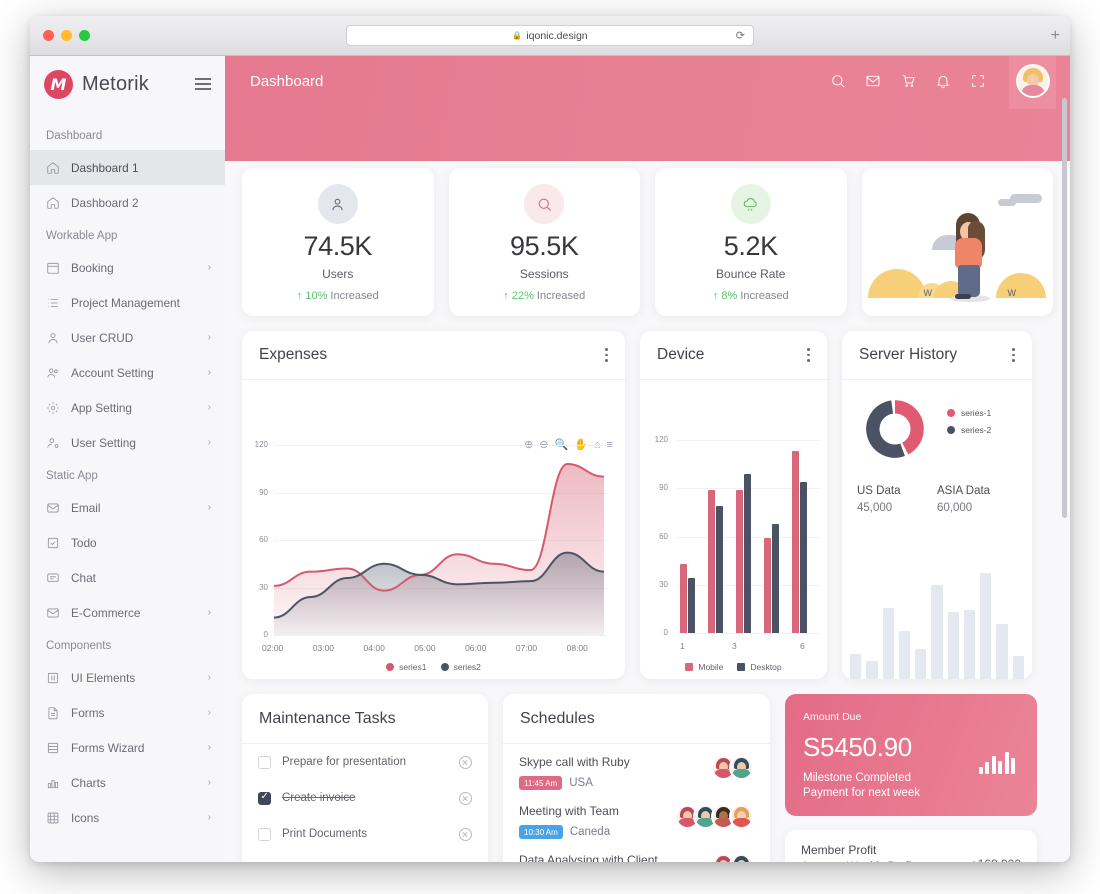  Describe the element at coordinates (1055, 36) in the screenshot. I see `new-tab-button: +` at that location.